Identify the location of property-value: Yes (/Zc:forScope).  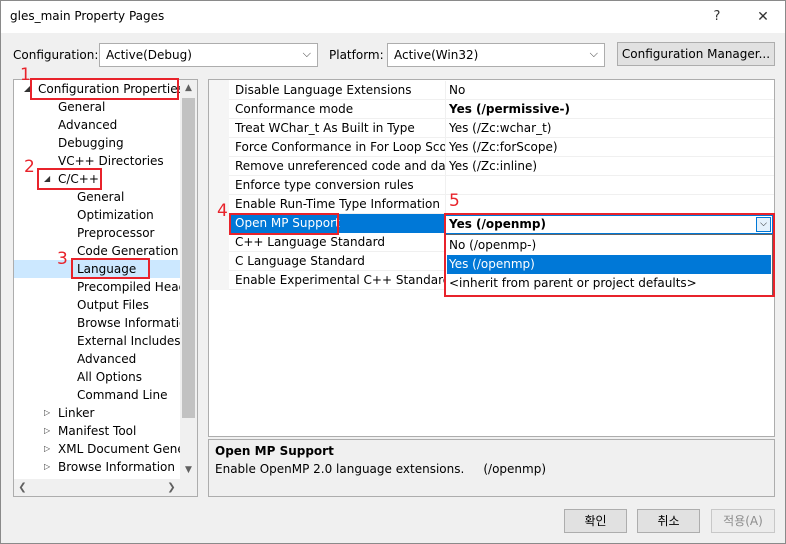
(503, 147).